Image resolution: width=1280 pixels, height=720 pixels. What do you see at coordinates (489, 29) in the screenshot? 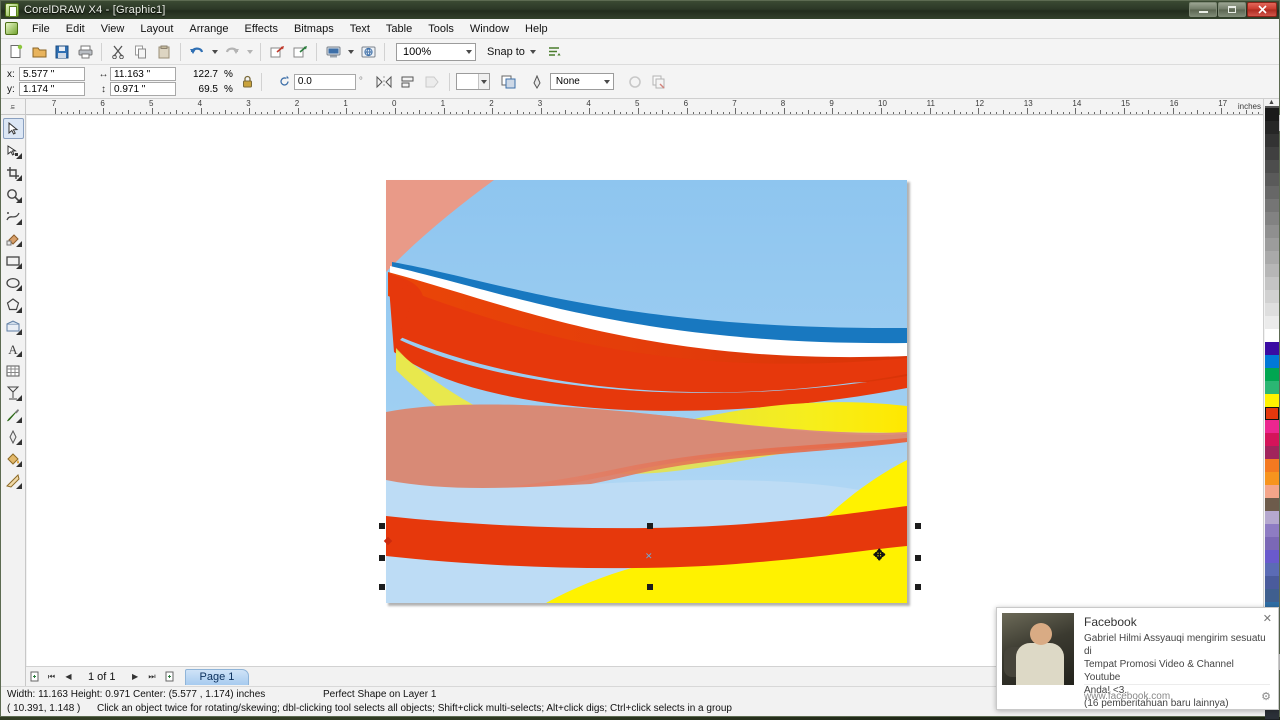
I see `menu-window: Window` at bounding box center [489, 29].